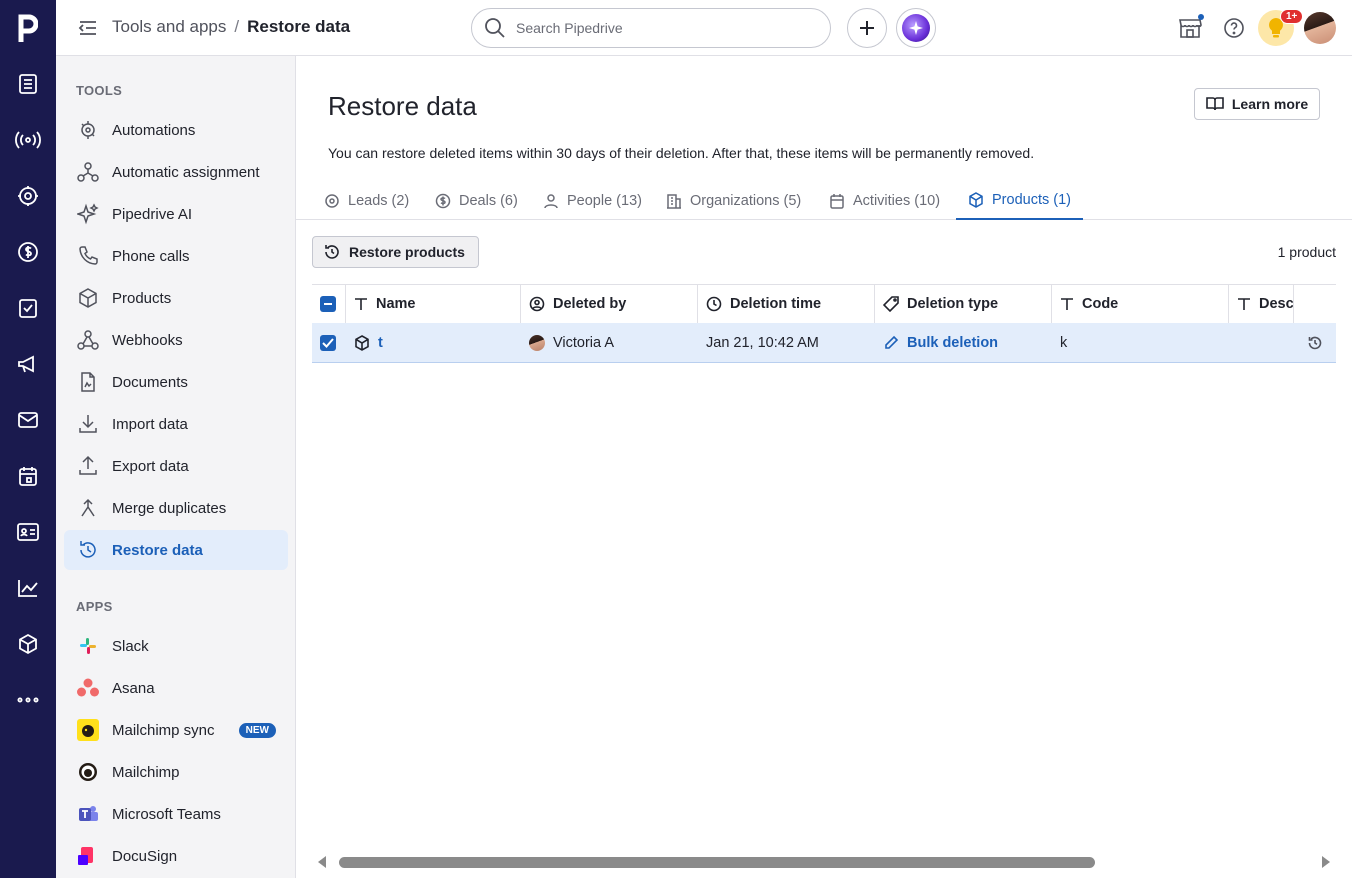 The width and height of the screenshot is (1352, 878). I want to click on search-bar, so click(651, 28).